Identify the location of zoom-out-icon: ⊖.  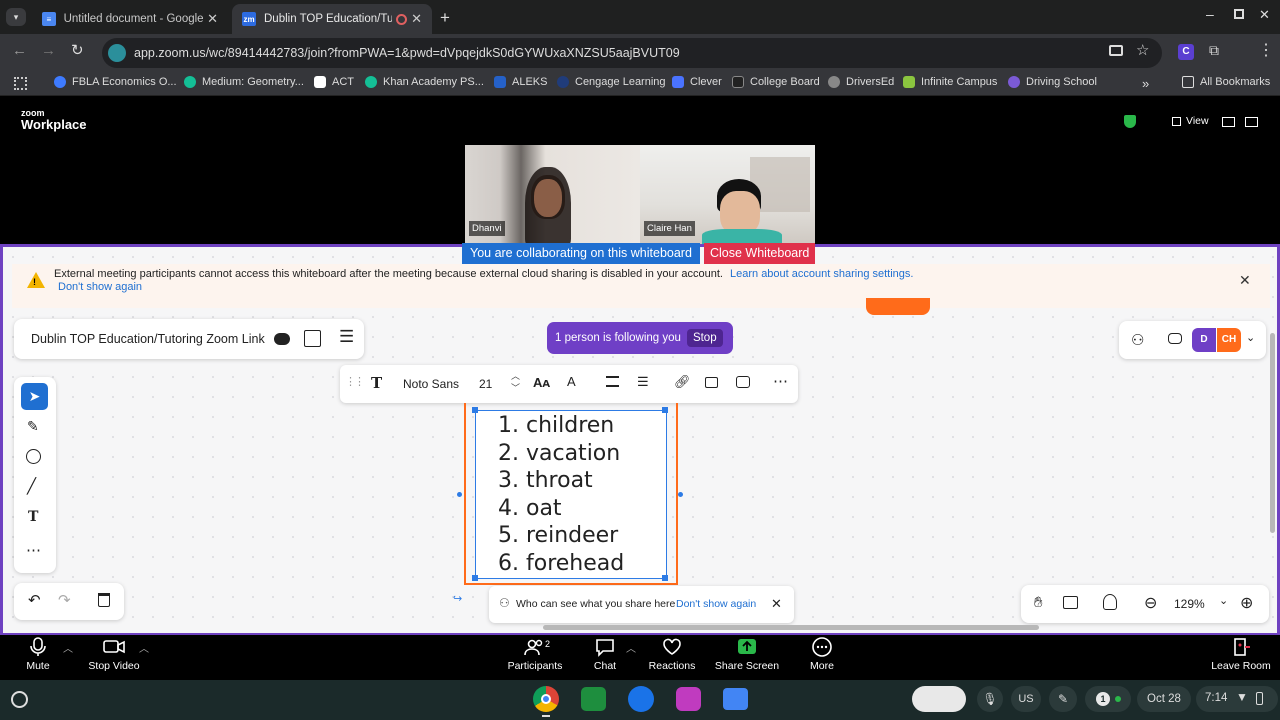
(1150, 603).